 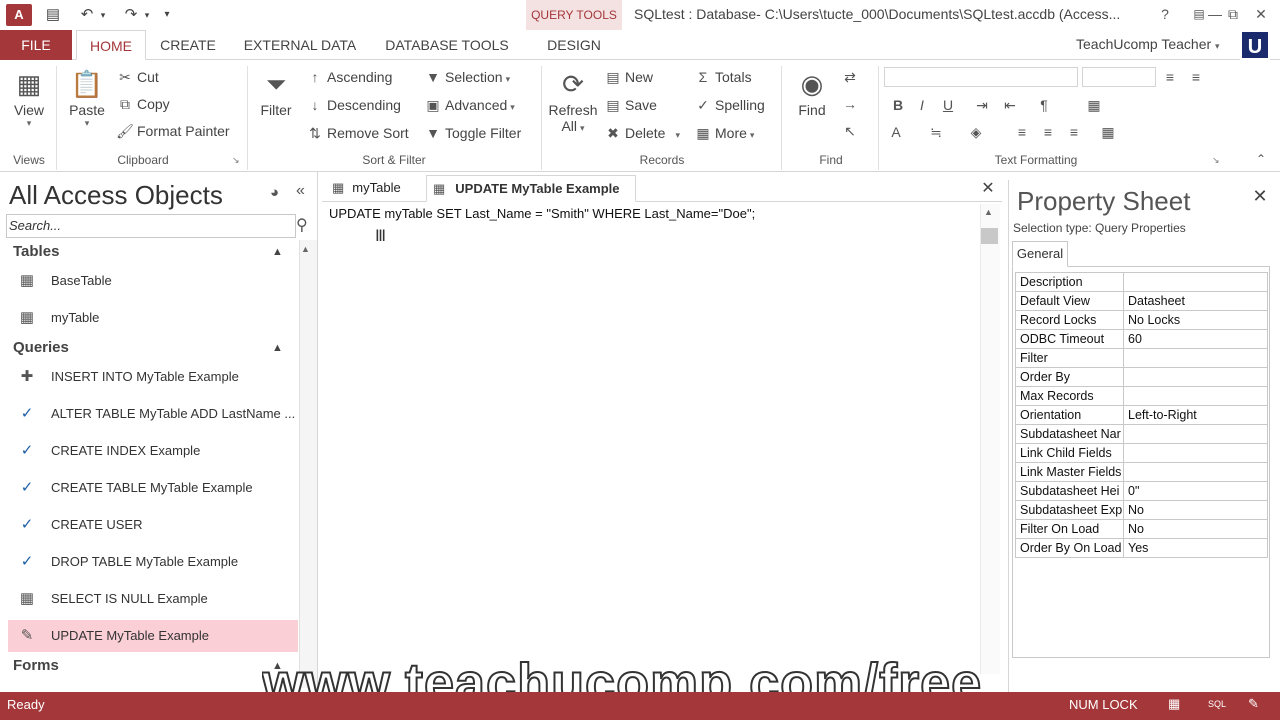 What do you see at coordinates (642, 133) in the screenshot?
I see `delete-record-button: ✖ Delete ▾` at bounding box center [642, 133].